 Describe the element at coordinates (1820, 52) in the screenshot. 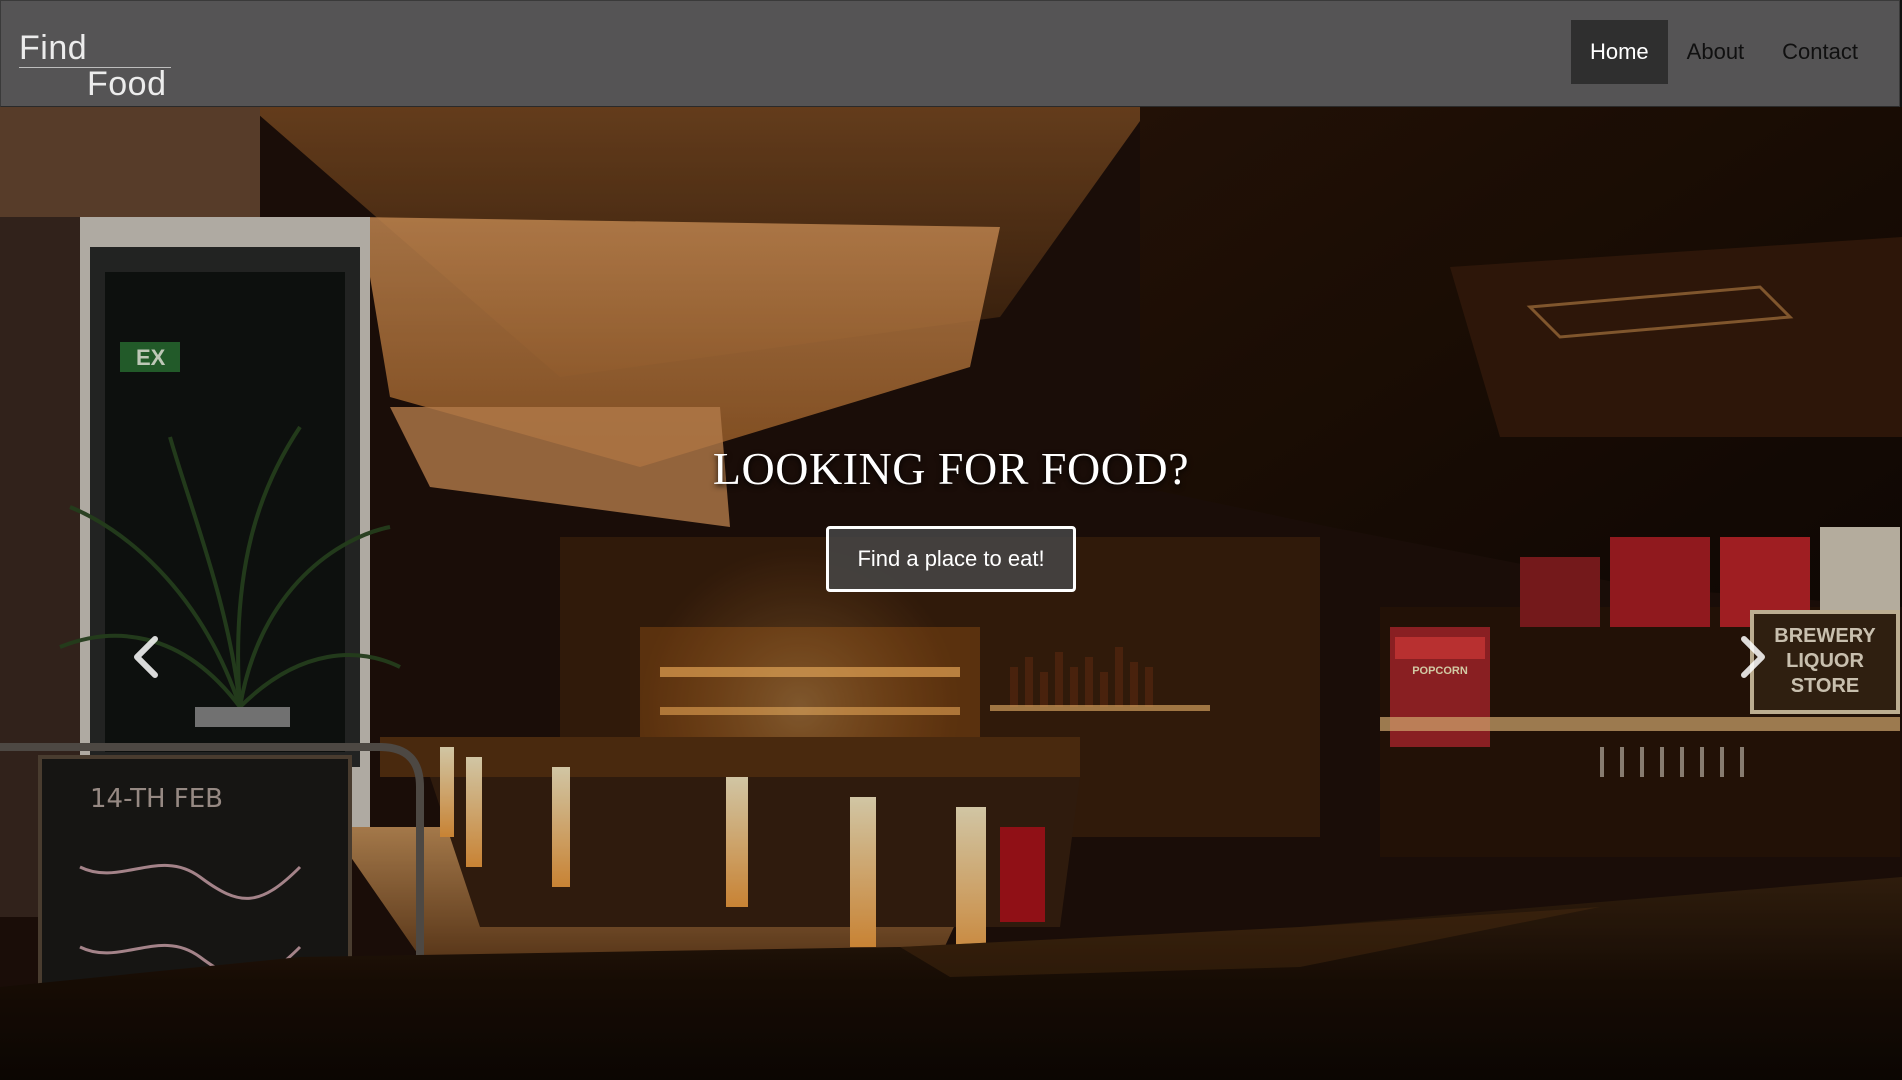

I see `nav-item-contact: Contact` at that location.